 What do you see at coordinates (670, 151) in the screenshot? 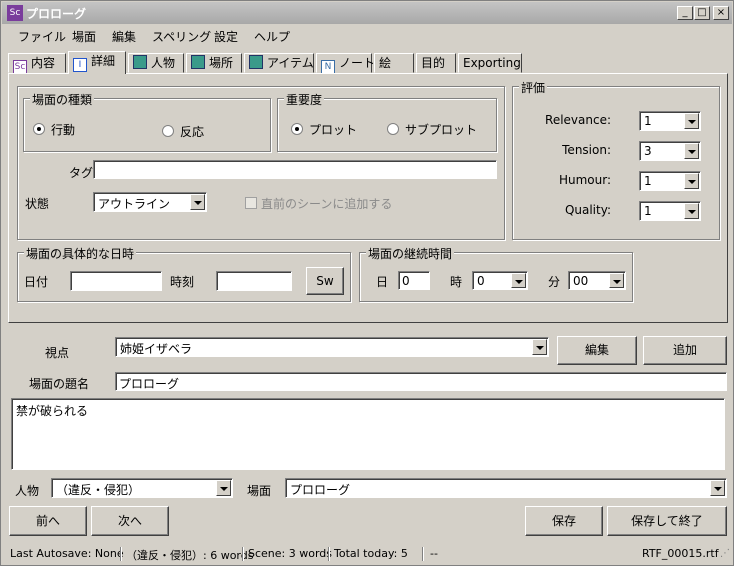
I see `tension-select: 3` at bounding box center [670, 151].